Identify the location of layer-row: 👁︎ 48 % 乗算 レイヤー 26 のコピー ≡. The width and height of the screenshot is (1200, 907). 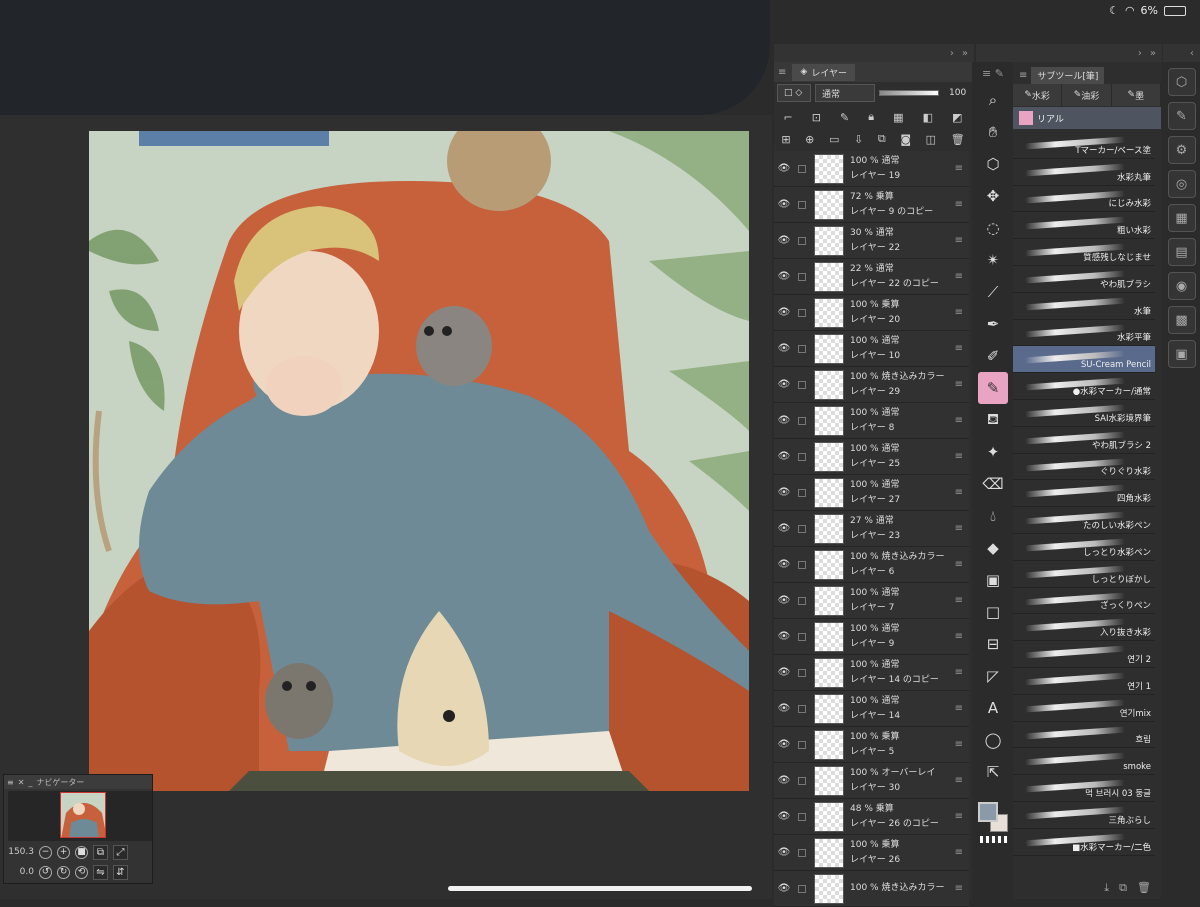
(871, 817).